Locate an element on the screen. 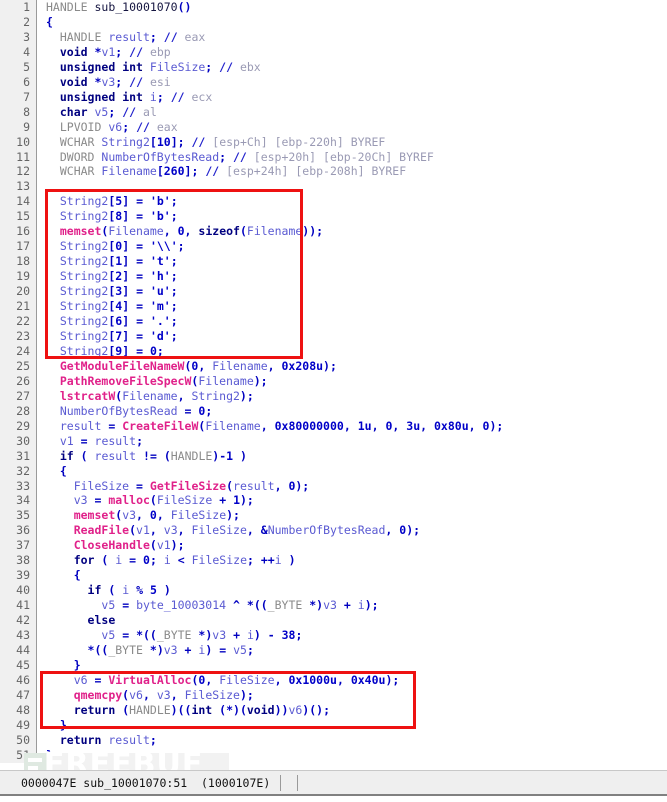  line-code: String2[0] = '\\'; is located at coordinates (115, 246).